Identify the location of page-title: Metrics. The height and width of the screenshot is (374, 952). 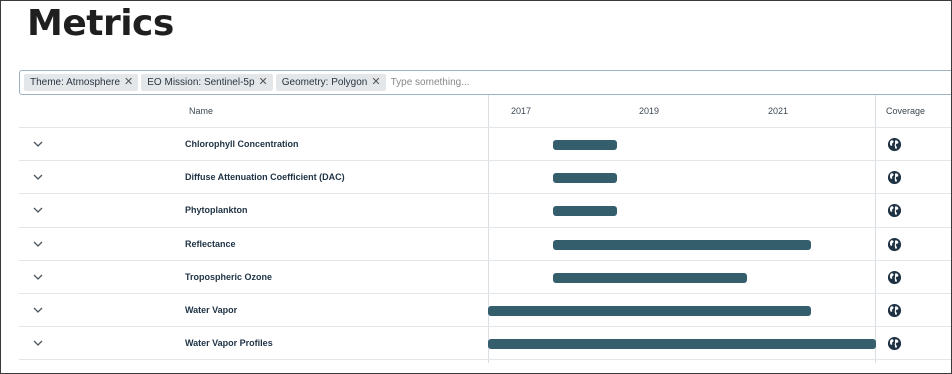
(100, 23).